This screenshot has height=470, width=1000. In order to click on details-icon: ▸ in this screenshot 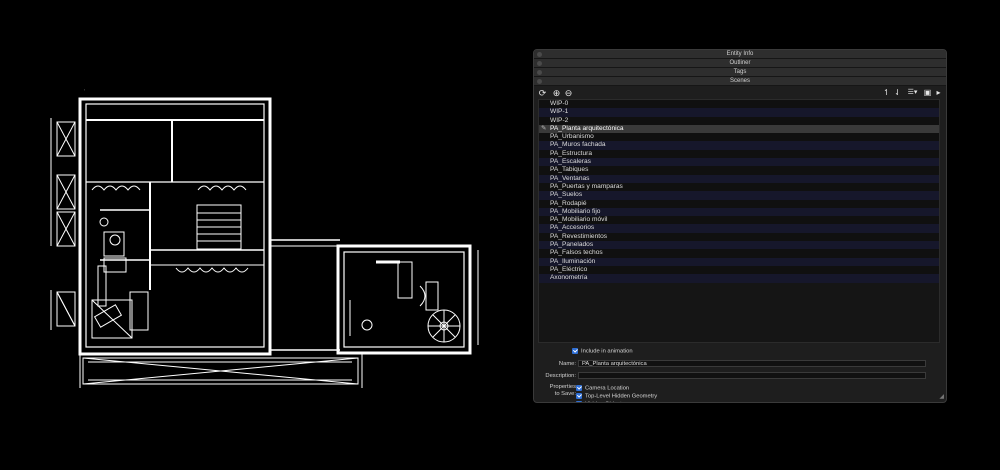, I will do `click(938, 93)`.